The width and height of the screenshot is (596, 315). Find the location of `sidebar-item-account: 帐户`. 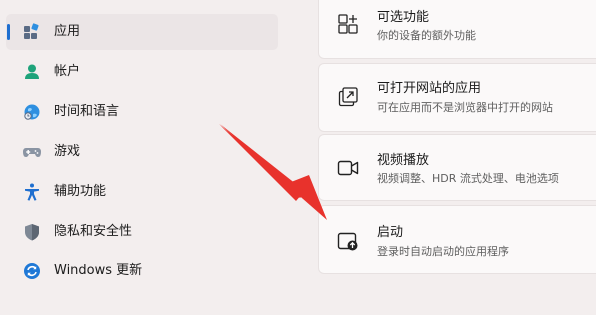

sidebar-item-account: 帐户 is located at coordinates (142, 72).